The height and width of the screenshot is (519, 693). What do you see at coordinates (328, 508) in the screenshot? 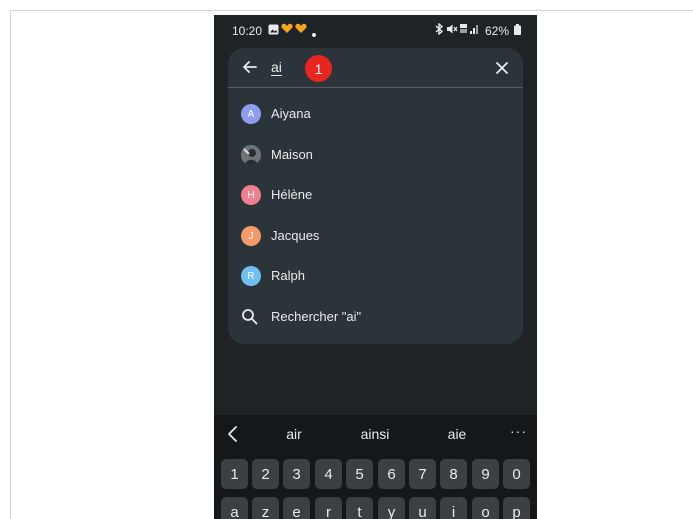
I see `key-r: r` at bounding box center [328, 508].